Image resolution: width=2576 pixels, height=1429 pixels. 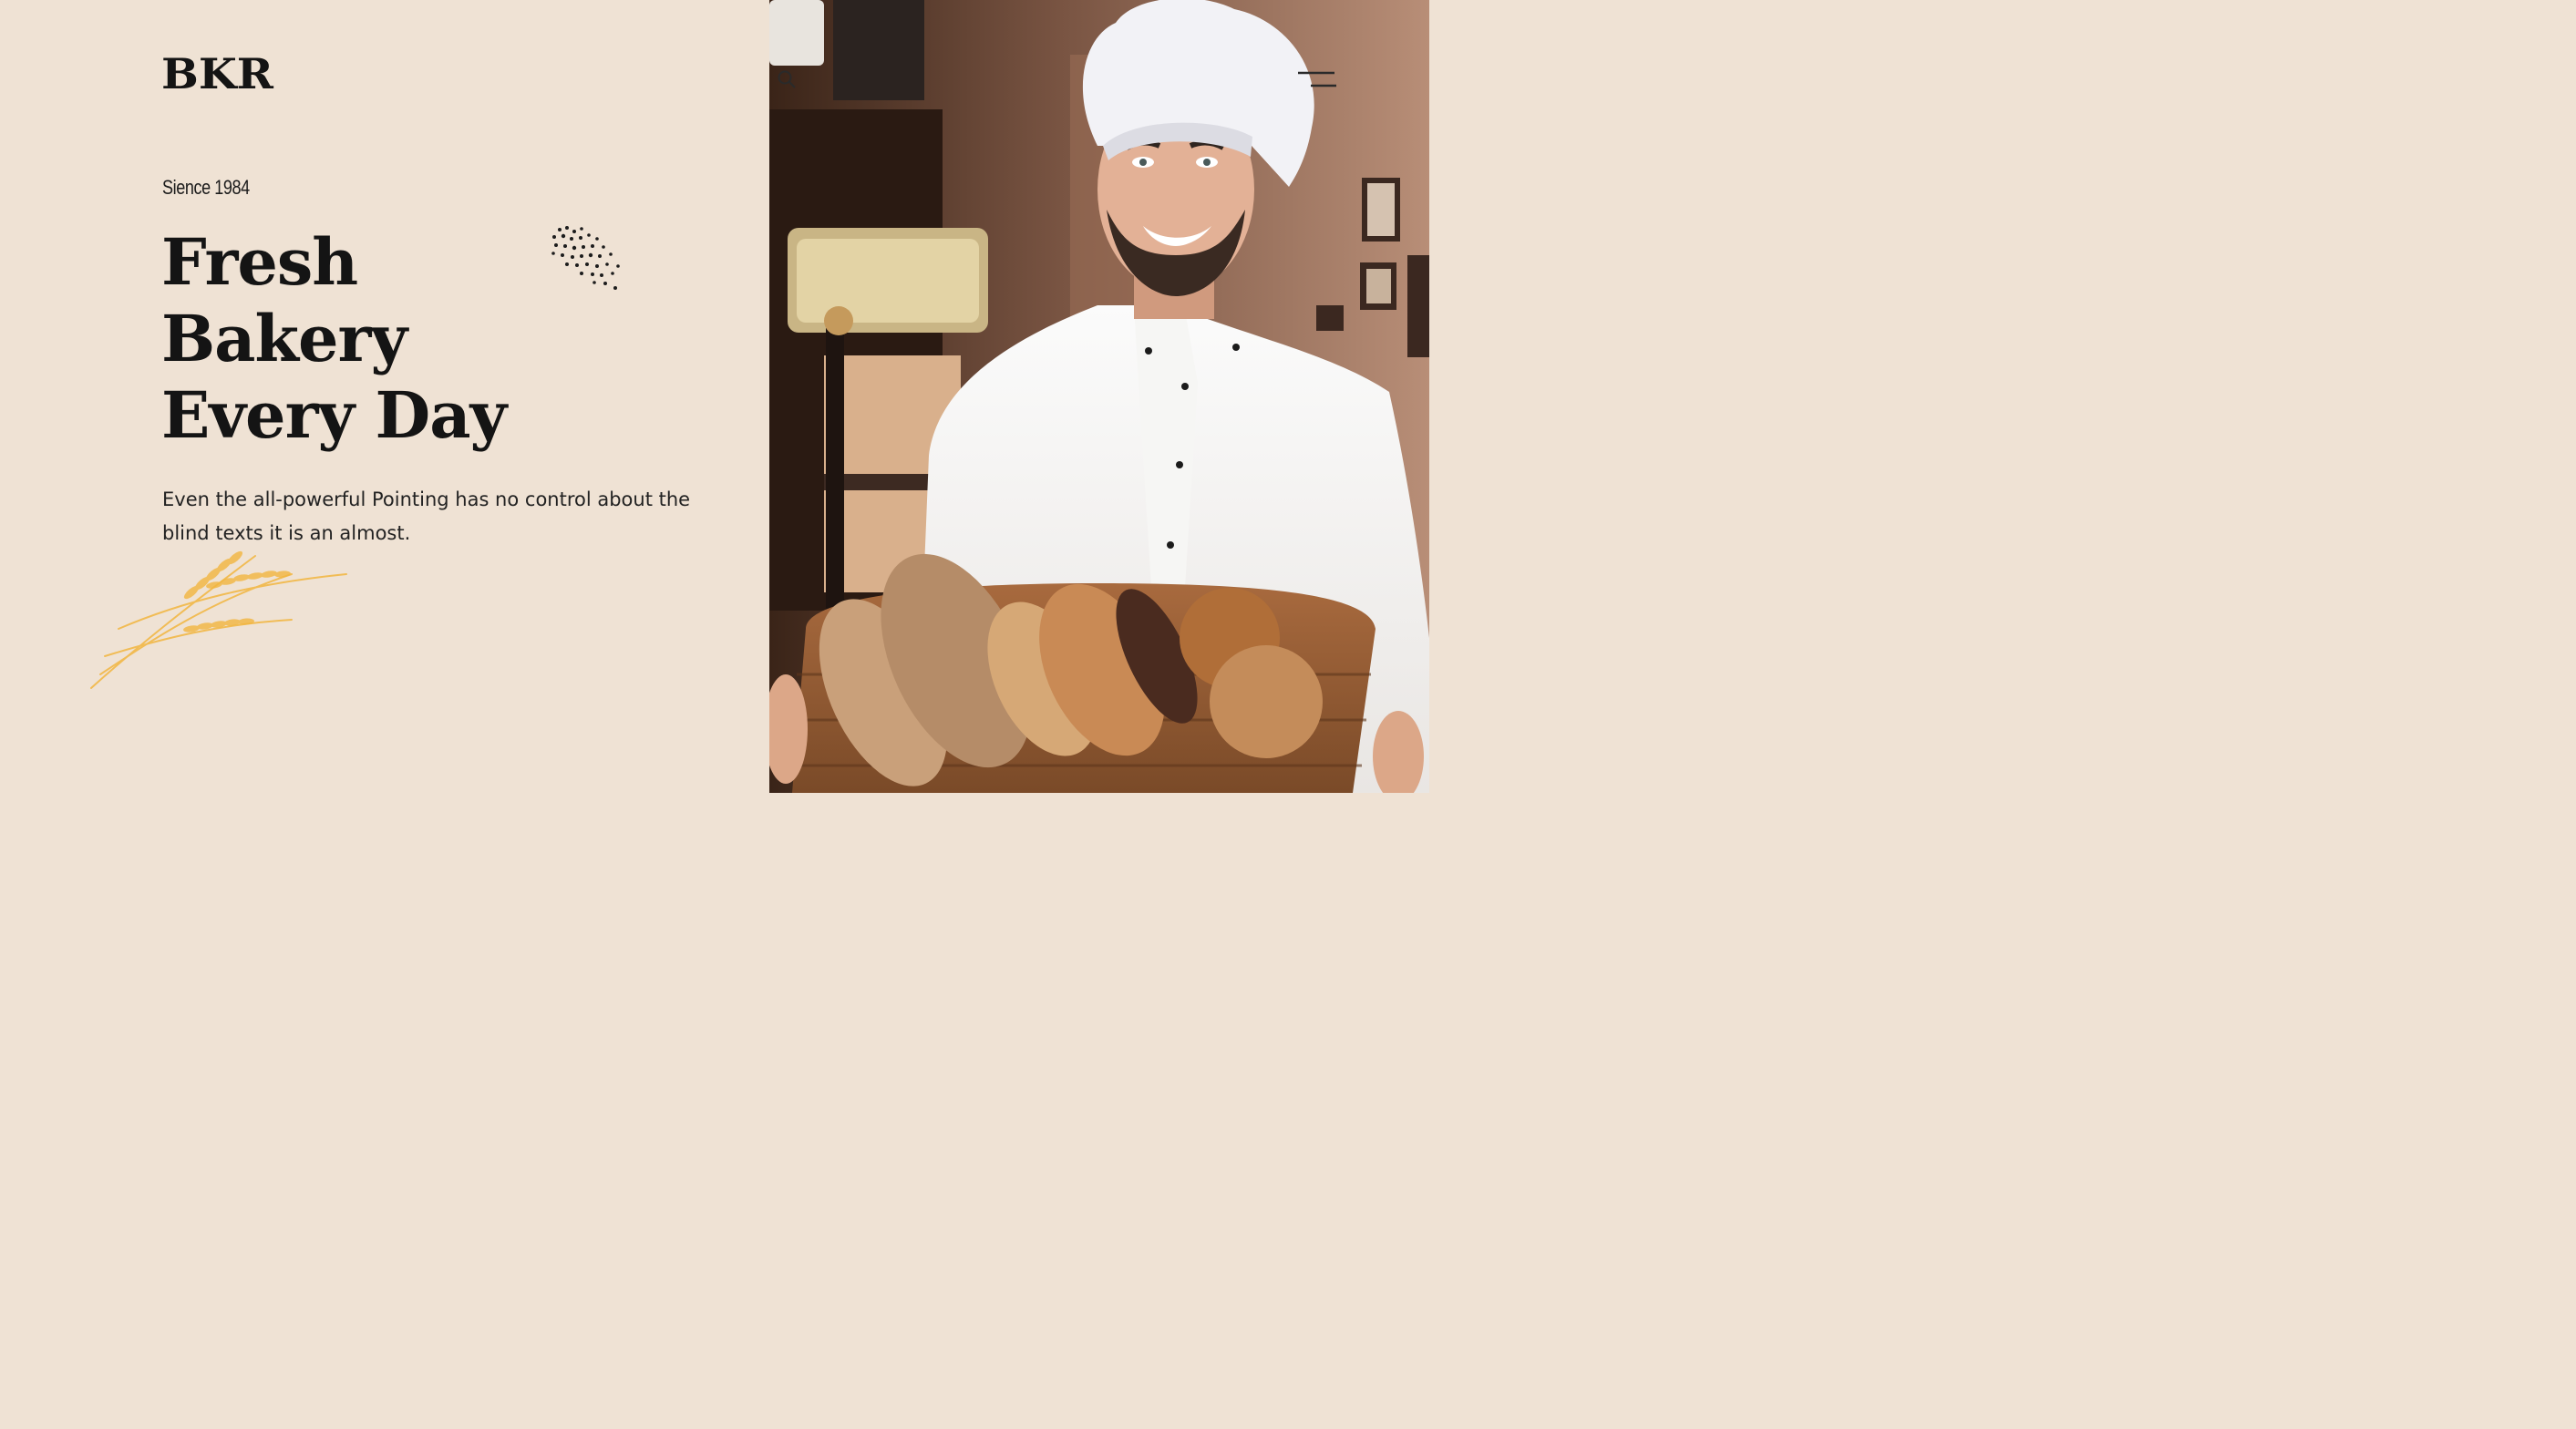 What do you see at coordinates (787, 79) in the screenshot?
I see `search-icon` at bounding box center [787, 79].